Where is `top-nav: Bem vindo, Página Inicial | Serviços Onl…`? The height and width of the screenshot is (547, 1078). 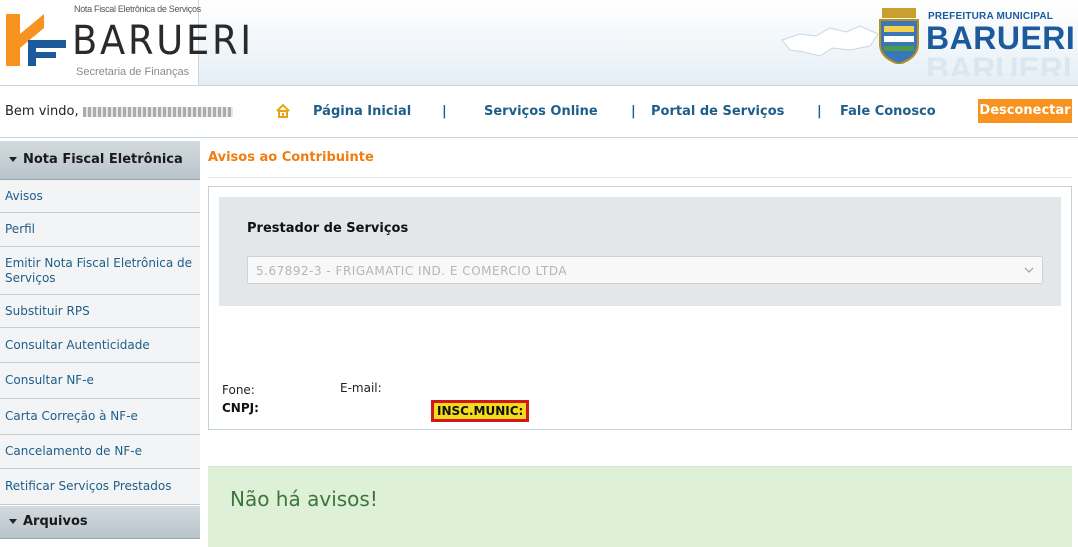
top-nav: Bem vindo, Página Inicial | Serviços Onl… is located at coordinates (539, 113).